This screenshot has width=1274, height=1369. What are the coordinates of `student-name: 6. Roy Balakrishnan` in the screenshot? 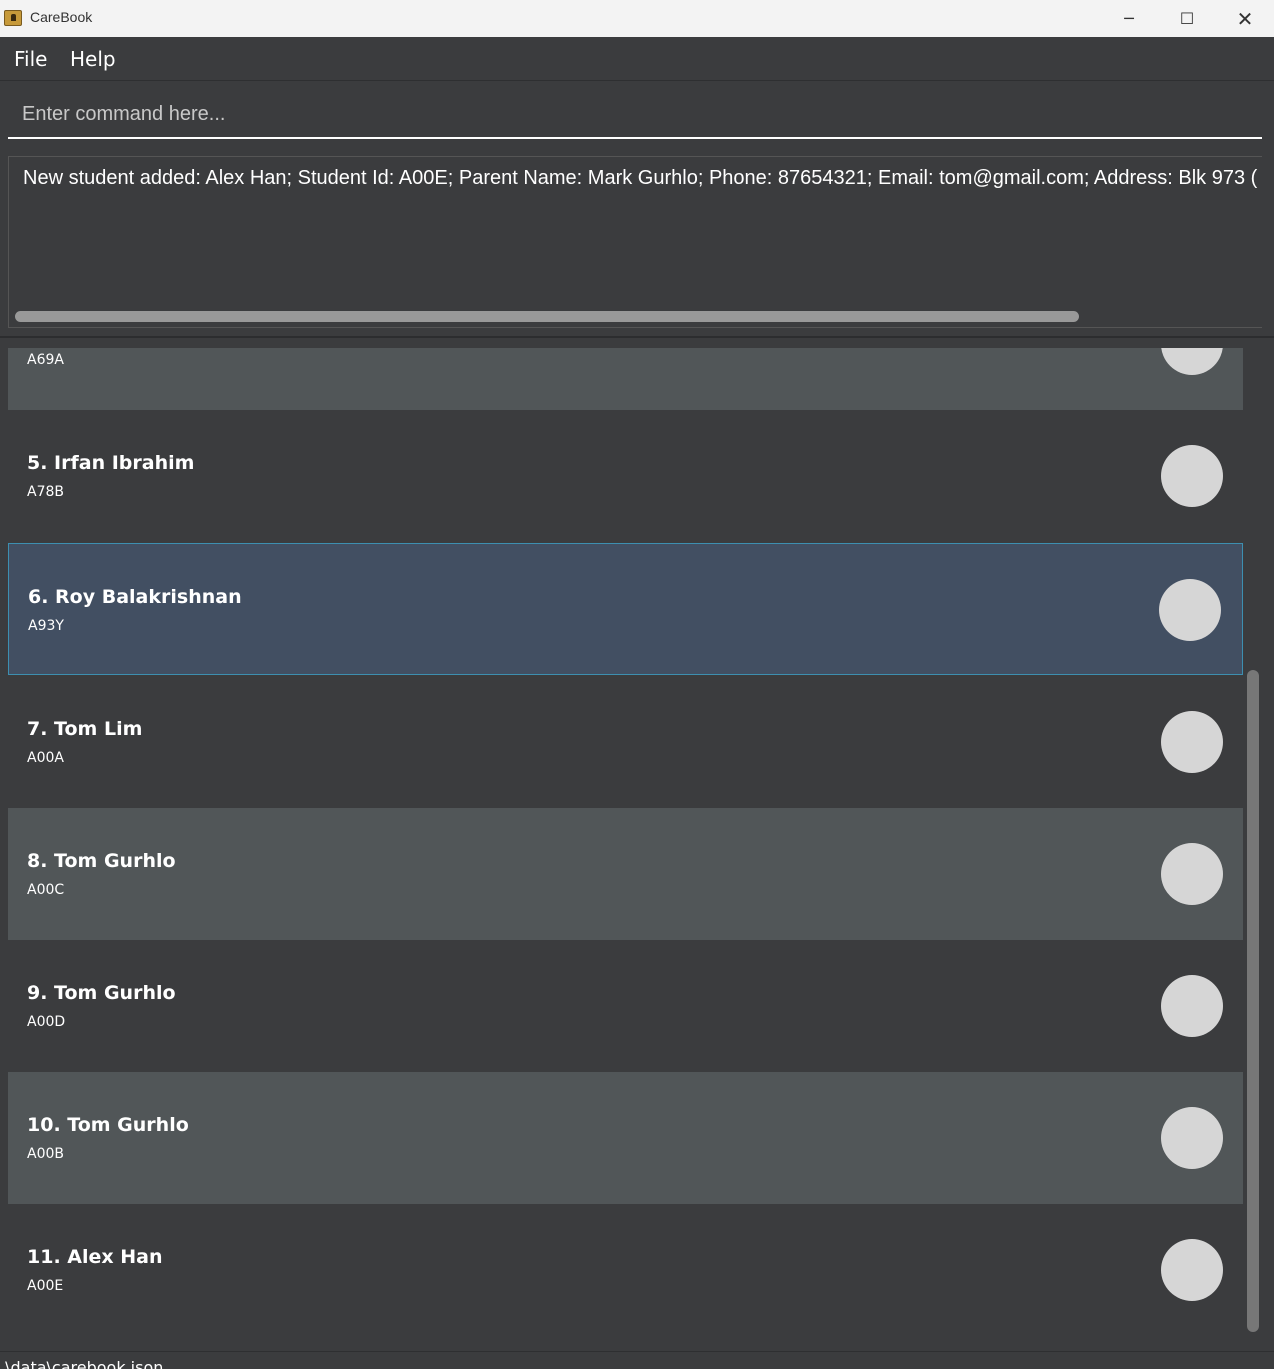 It's located at (135, 597).